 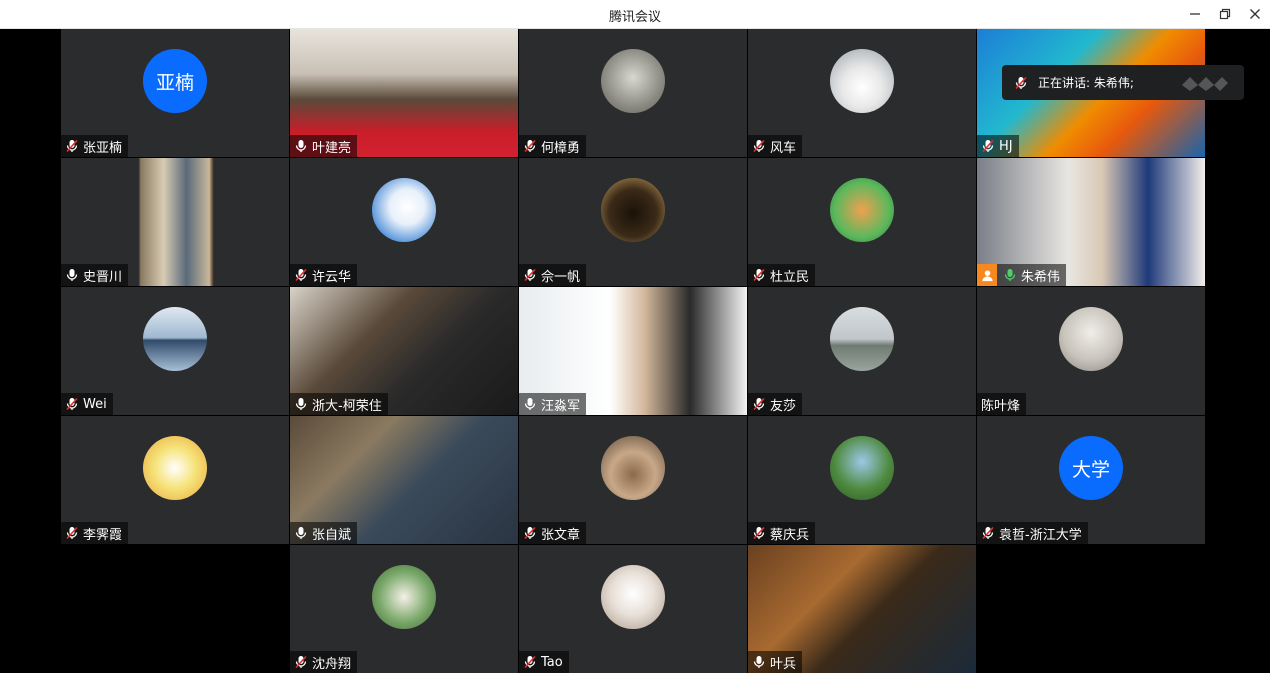 What do you see at coordinates (862, 468) in the screenshot?
I see `garden-trees-icon` at bounding box center [862, 468].